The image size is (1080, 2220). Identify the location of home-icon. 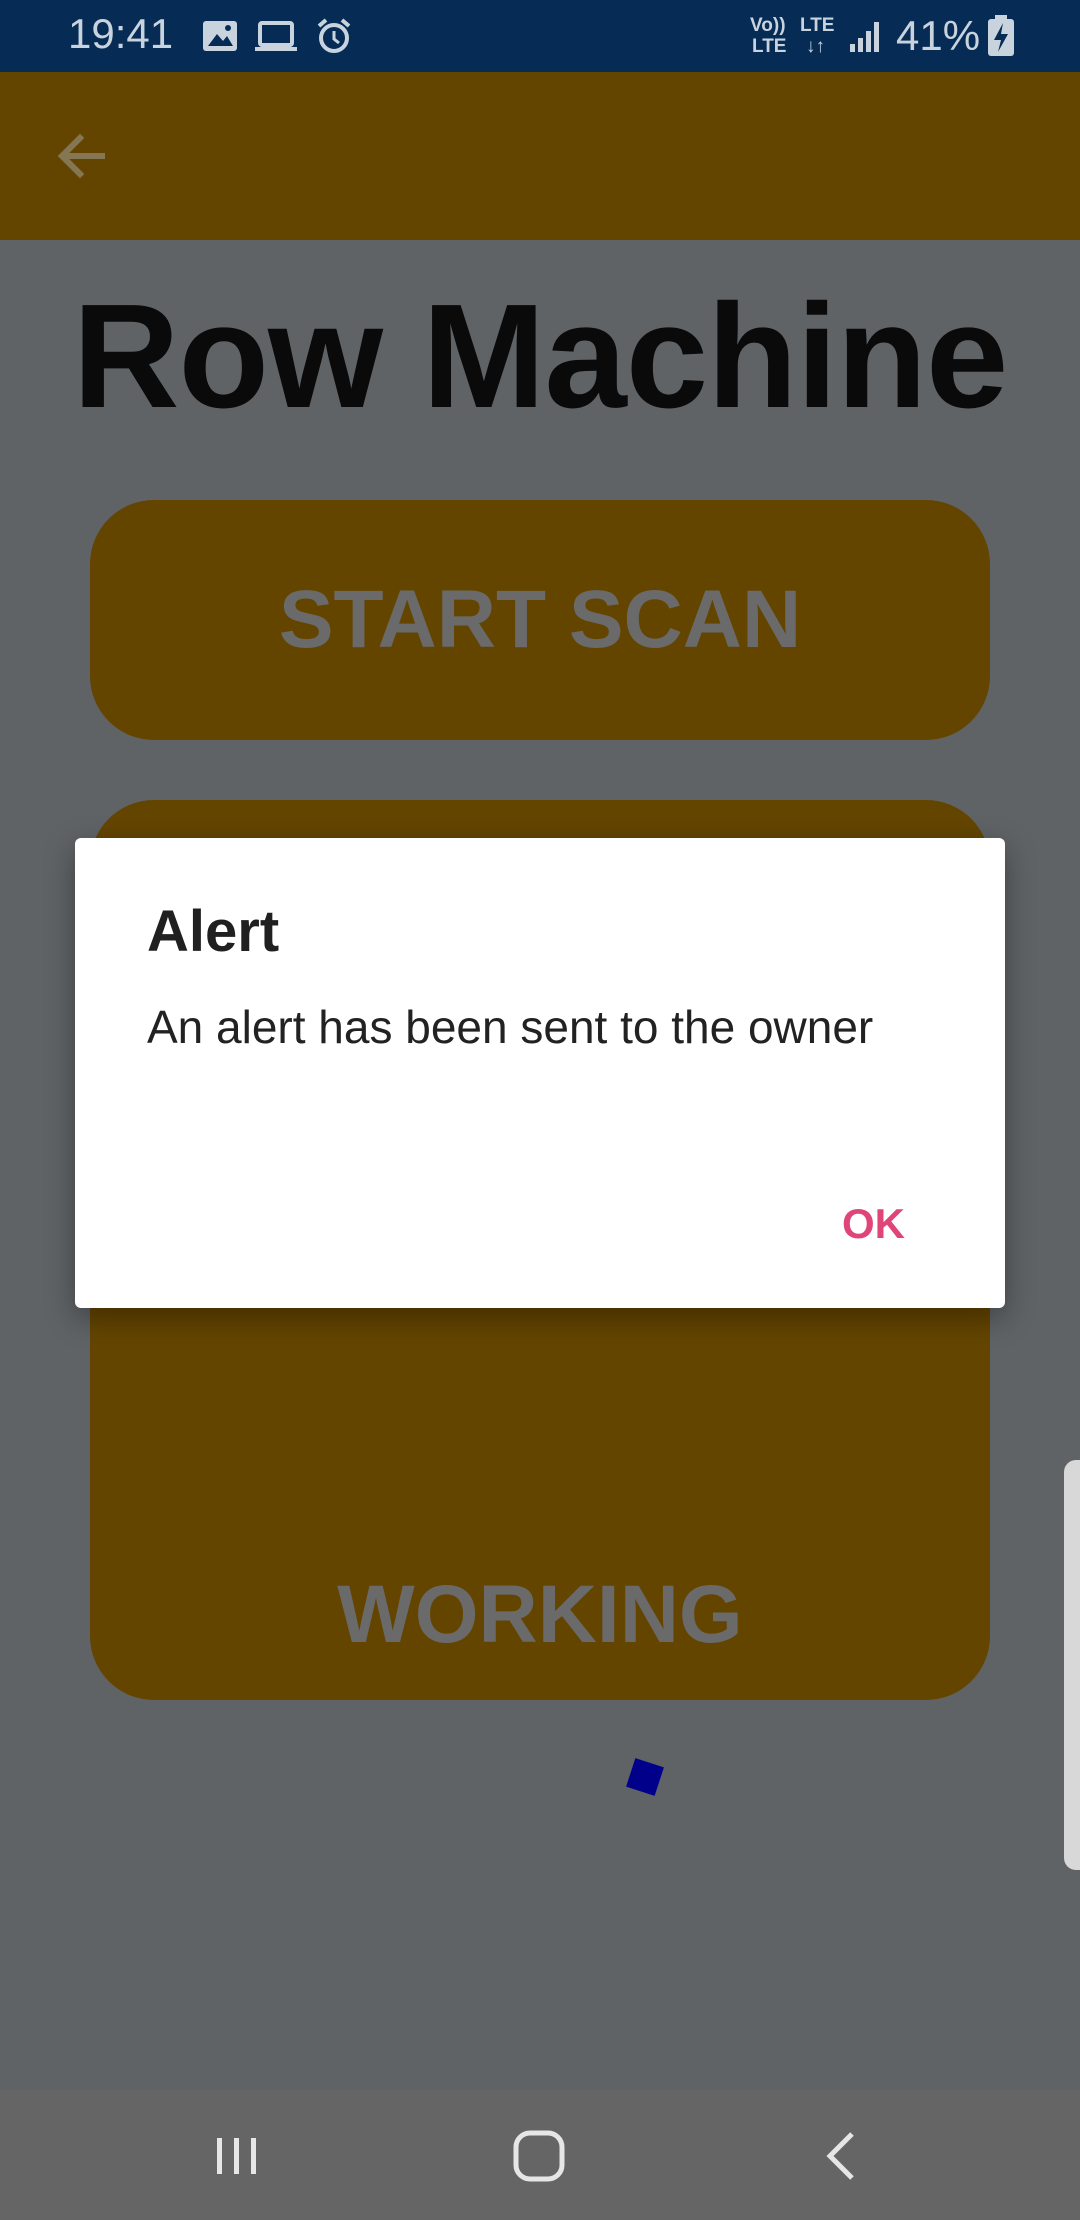
(539, 2156).